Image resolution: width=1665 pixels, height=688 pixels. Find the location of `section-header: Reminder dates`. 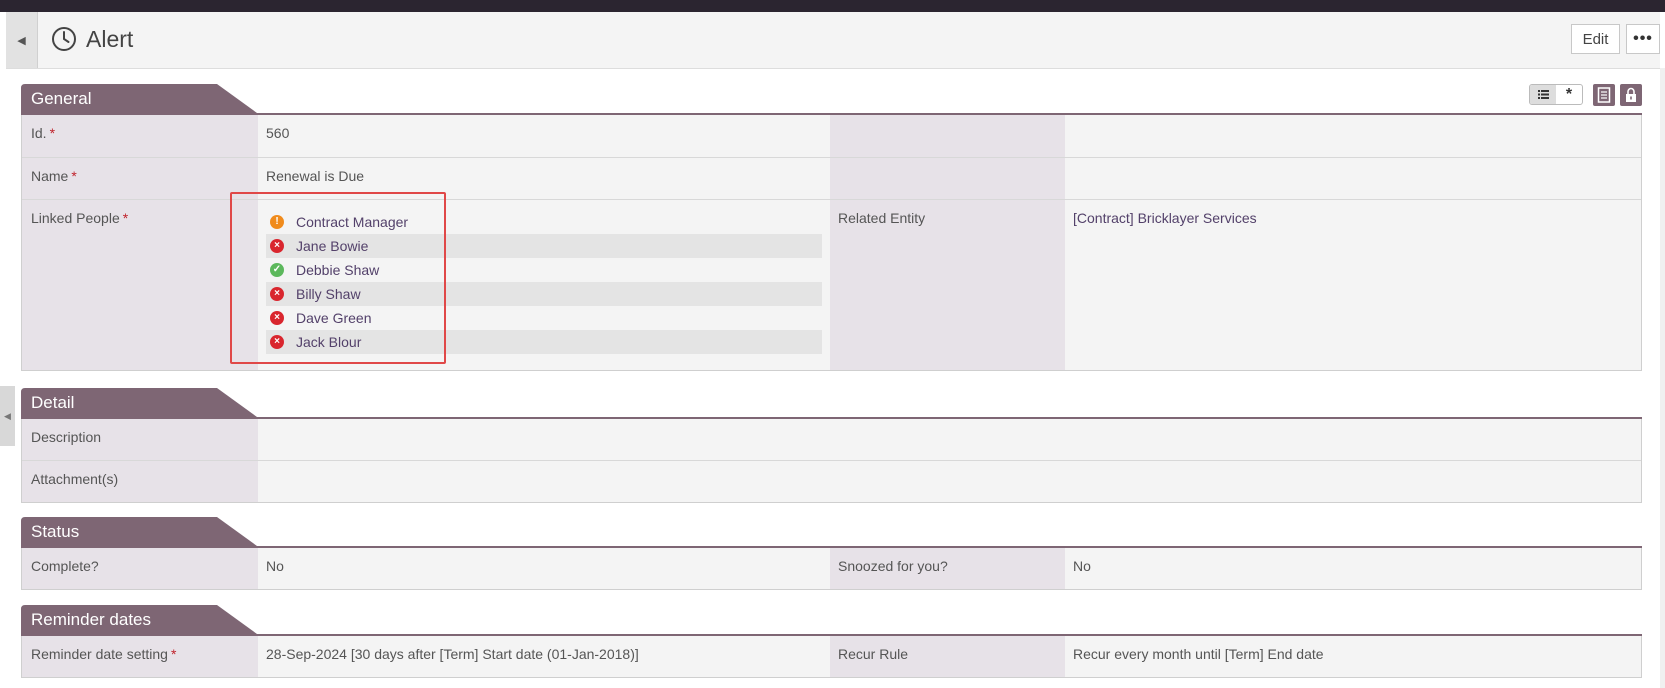

section-header: Reminder dates is located at coordinates (139, 619).